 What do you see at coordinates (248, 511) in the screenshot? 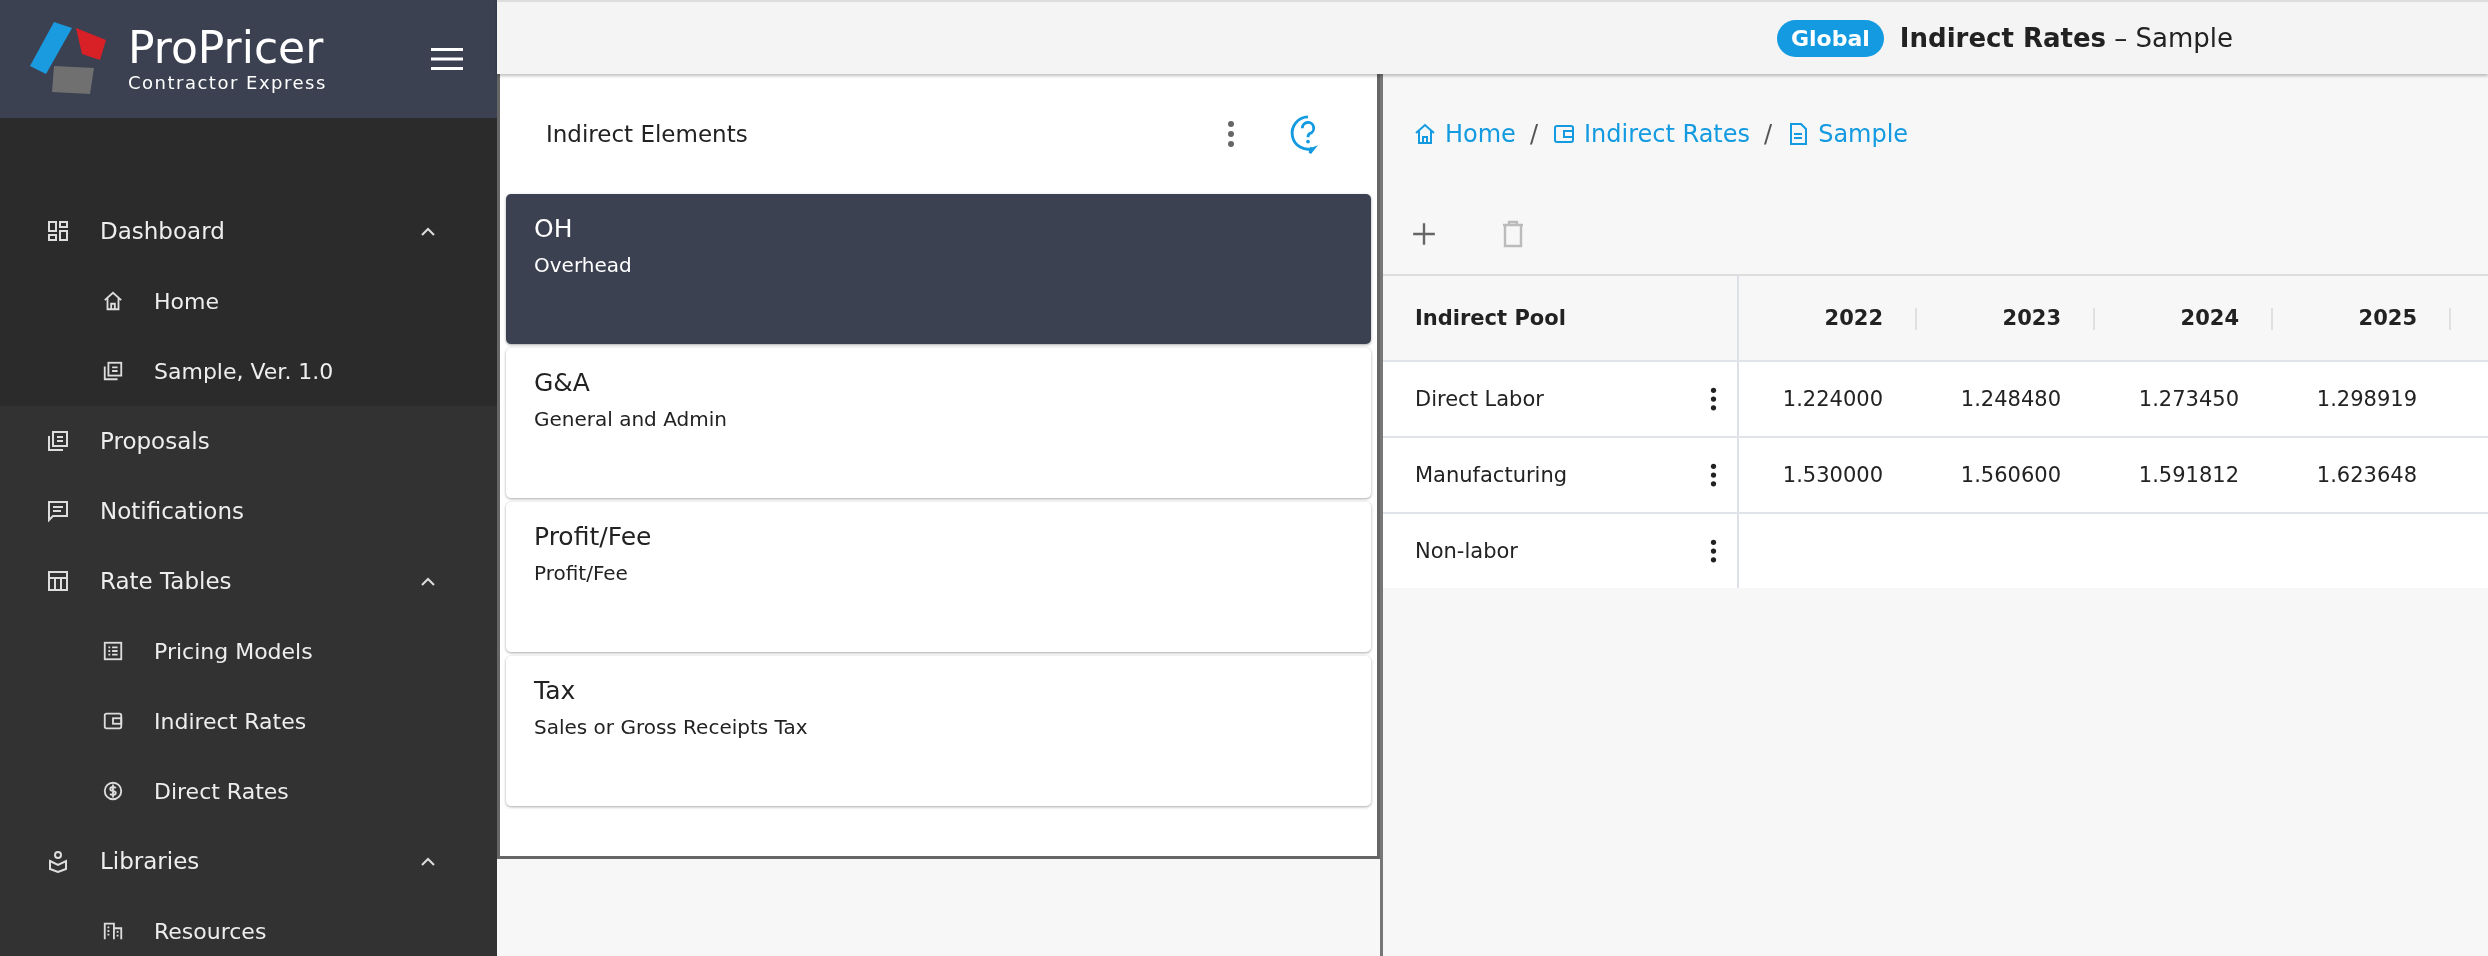
I see `nav-item: Notifications` at bounding box center [248, 511].